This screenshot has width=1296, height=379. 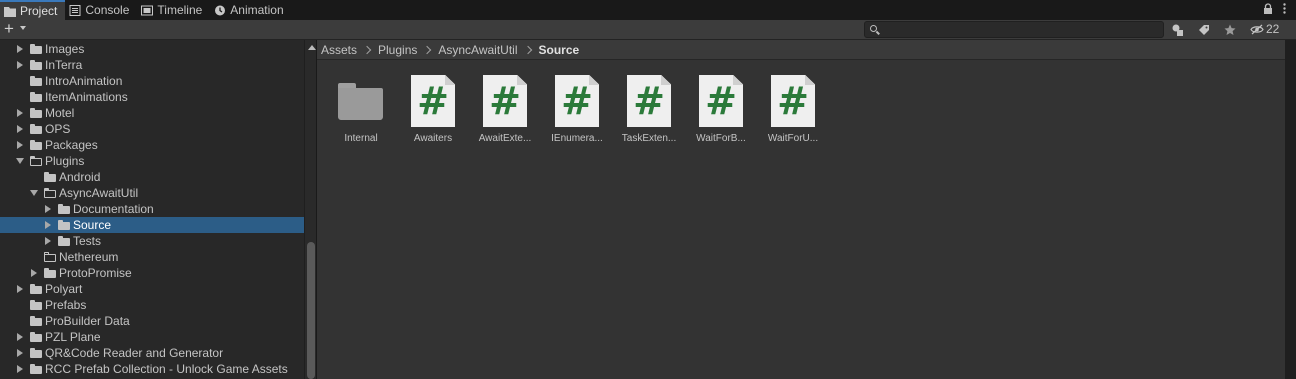 I want to click on tree-item: Prefabs, so click(x=152, y=305).